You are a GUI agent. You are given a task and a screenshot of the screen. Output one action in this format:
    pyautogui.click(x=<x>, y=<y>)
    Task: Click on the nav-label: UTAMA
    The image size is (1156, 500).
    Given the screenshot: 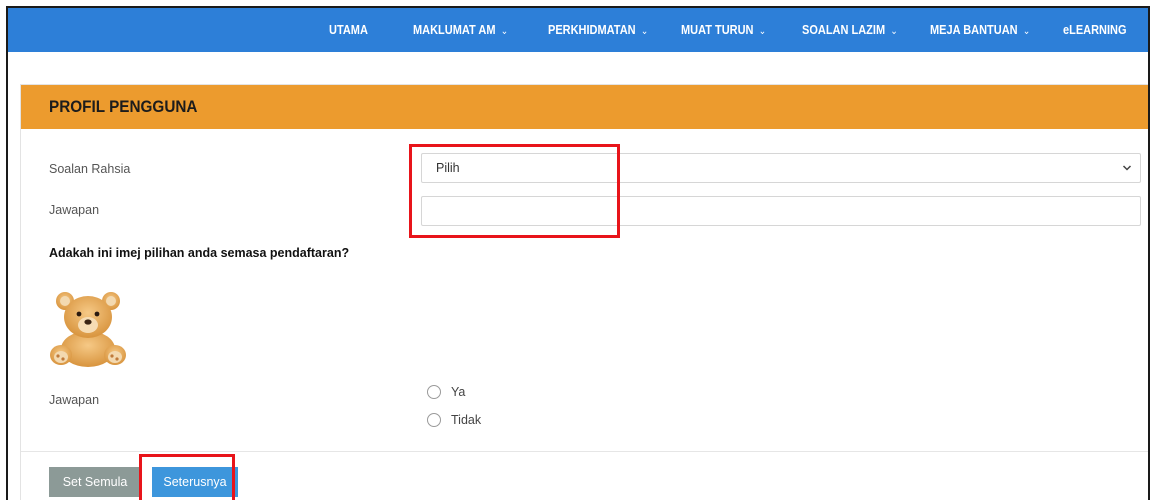 What is the action you would take?
    pyautogui.click(x=348, y=30)
    